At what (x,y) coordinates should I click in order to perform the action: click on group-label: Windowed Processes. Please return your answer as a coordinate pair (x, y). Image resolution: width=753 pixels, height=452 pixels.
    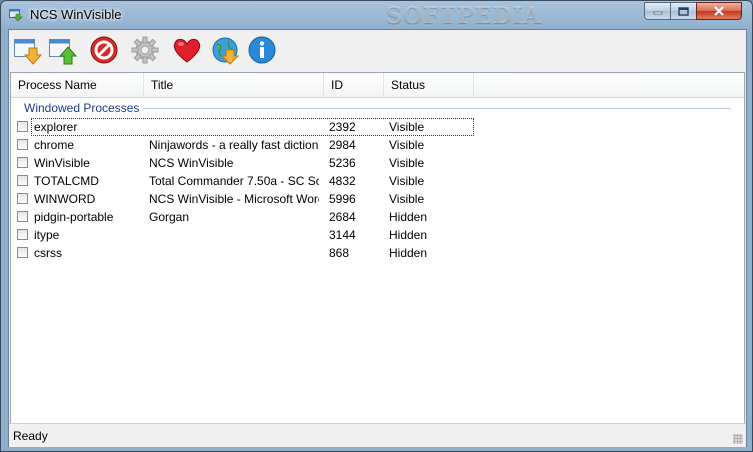
    Looking at the image, I should click on (82, 108).